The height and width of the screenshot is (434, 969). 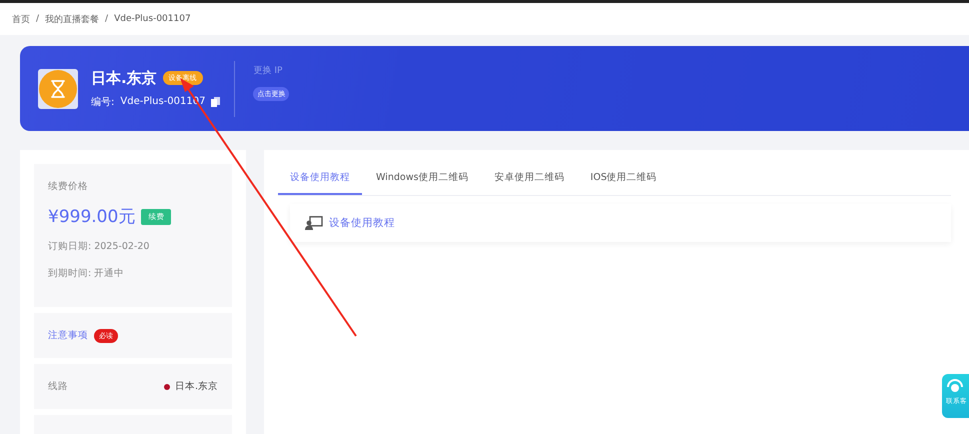 What do you see at coordinates (58, 386) in the screenshot?
I see `route-label: 线路` at bounding box center [58, 386].